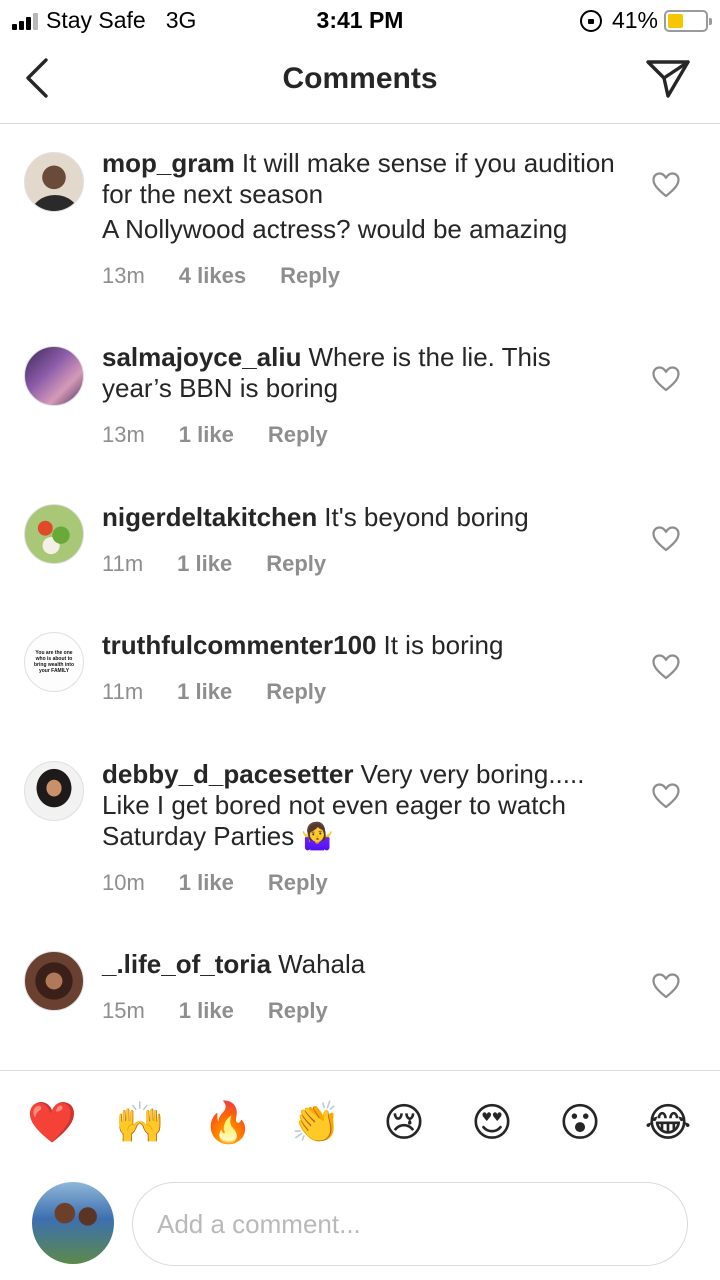  What do you see at coordinates (492, 1123) in the screenshot?
I see `heart-eyes-emoji-button: 😍` at bounding box center [492, 1123].